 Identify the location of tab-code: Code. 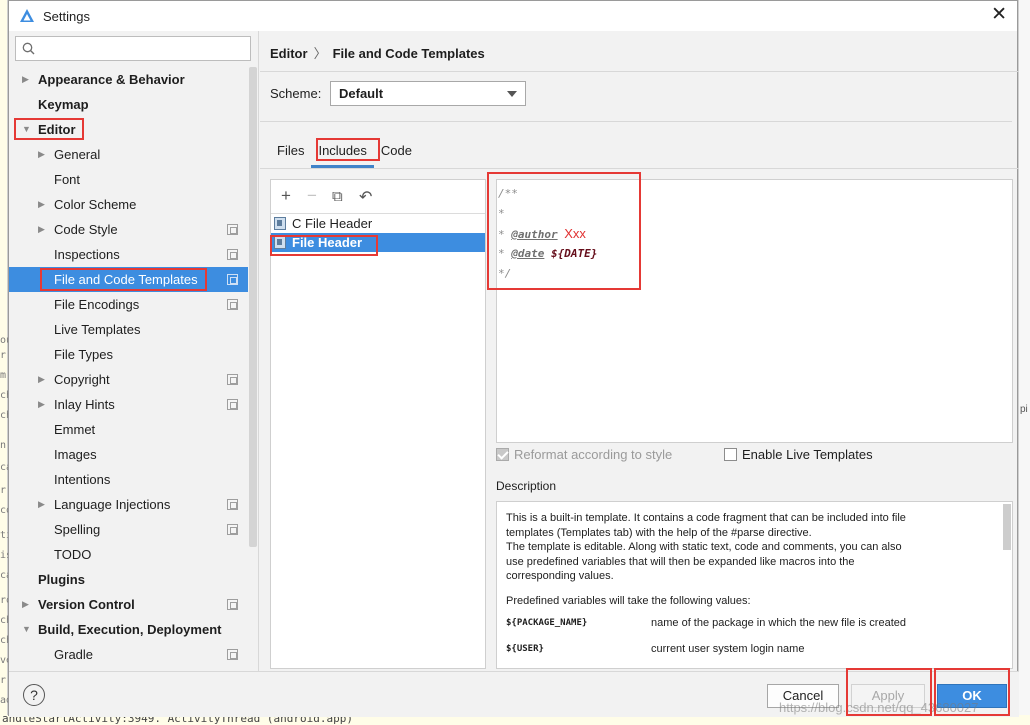
(396, 152).